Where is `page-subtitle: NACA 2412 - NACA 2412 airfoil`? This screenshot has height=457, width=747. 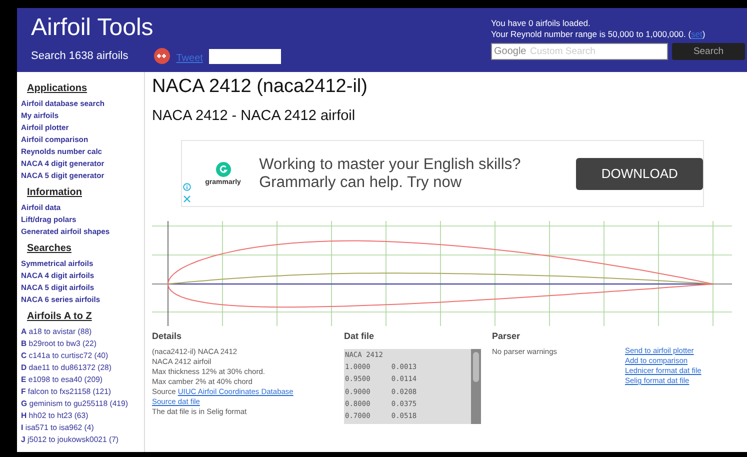 page-subtitle: NACA 2412 - NACA 2412 airfoil is located at coordinates (254, 116).